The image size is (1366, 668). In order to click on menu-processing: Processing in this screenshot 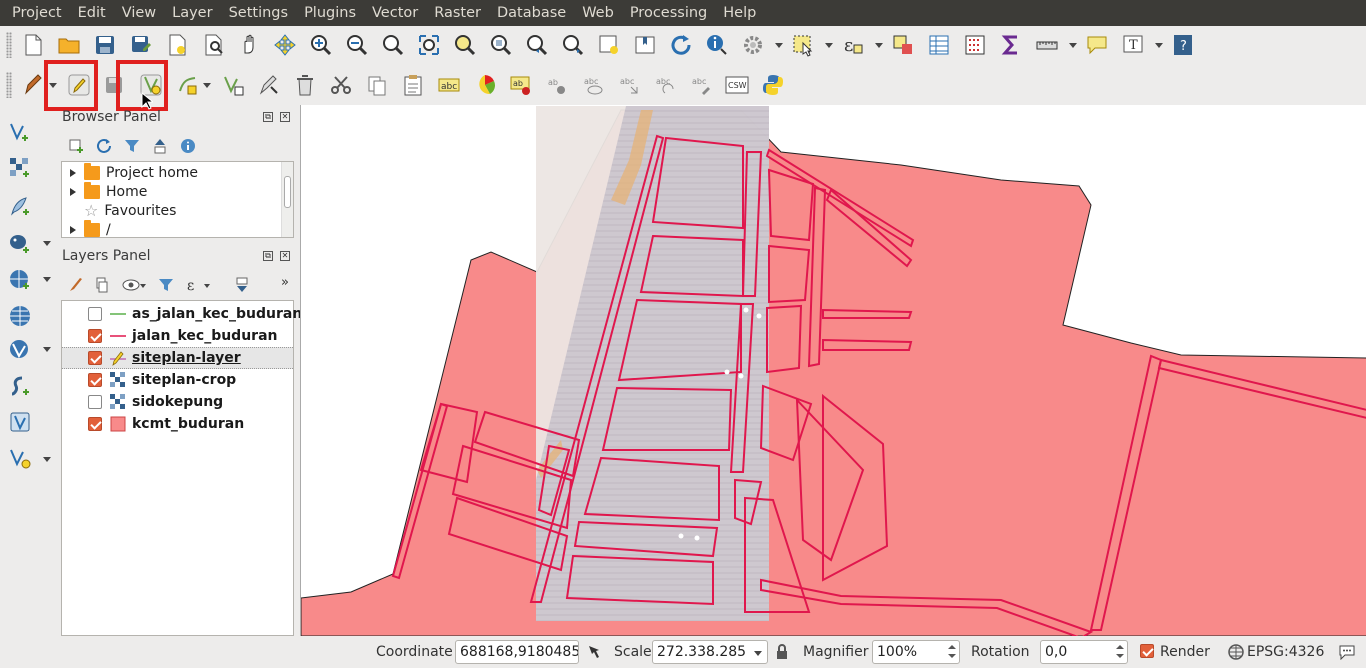, I will do `click(668, 13)`.